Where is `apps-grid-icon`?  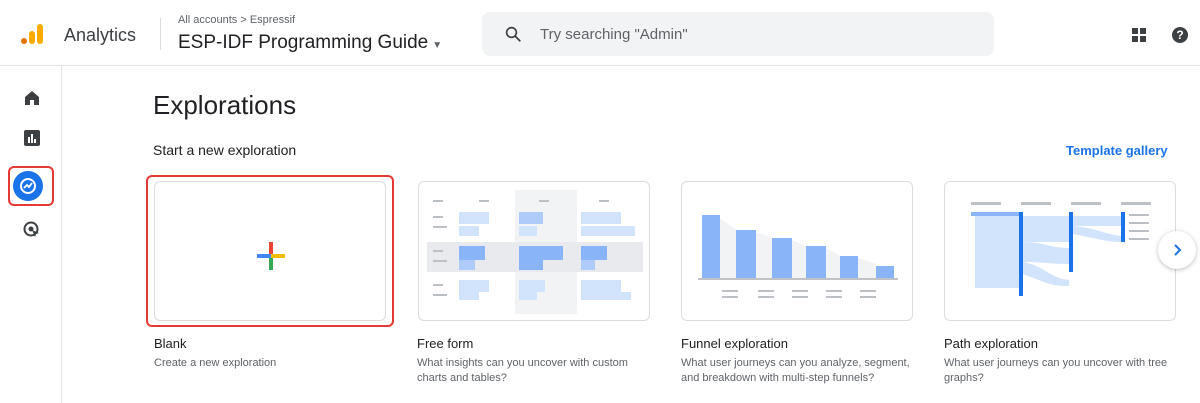
apps-grid-icon is located at coordinates (1139, 35).